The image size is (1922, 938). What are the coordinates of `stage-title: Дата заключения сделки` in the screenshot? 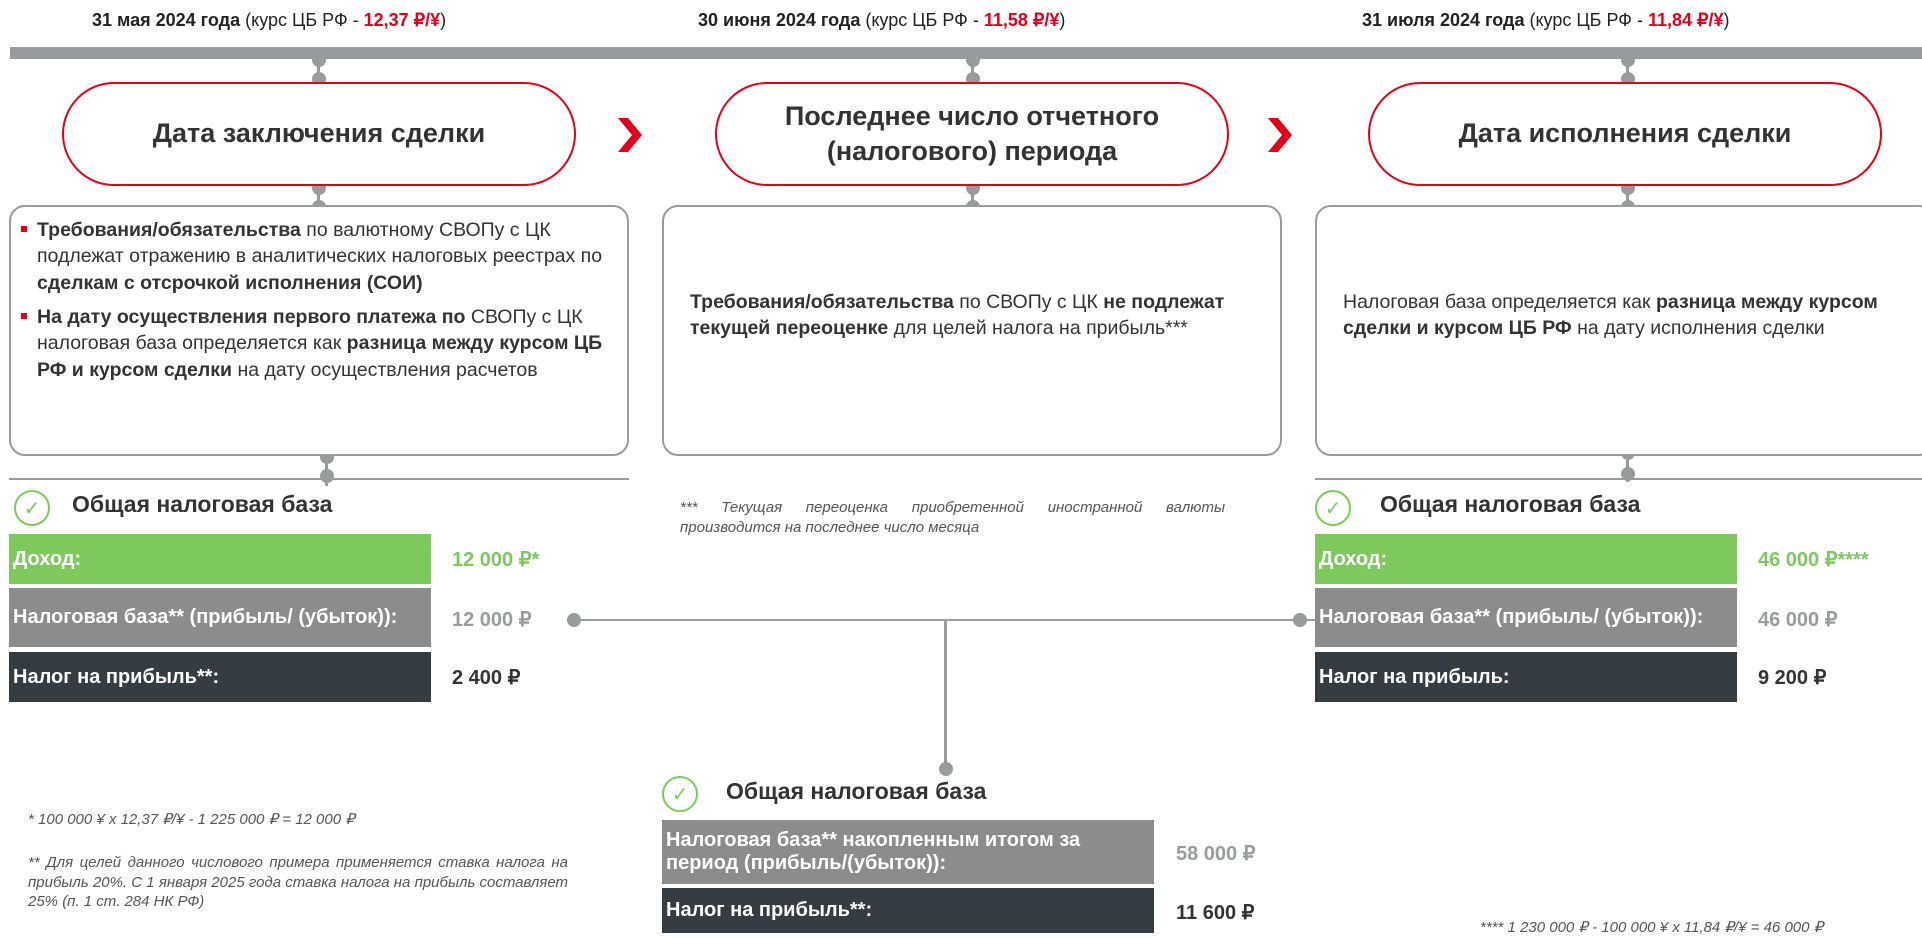 It's located at (319, 133).